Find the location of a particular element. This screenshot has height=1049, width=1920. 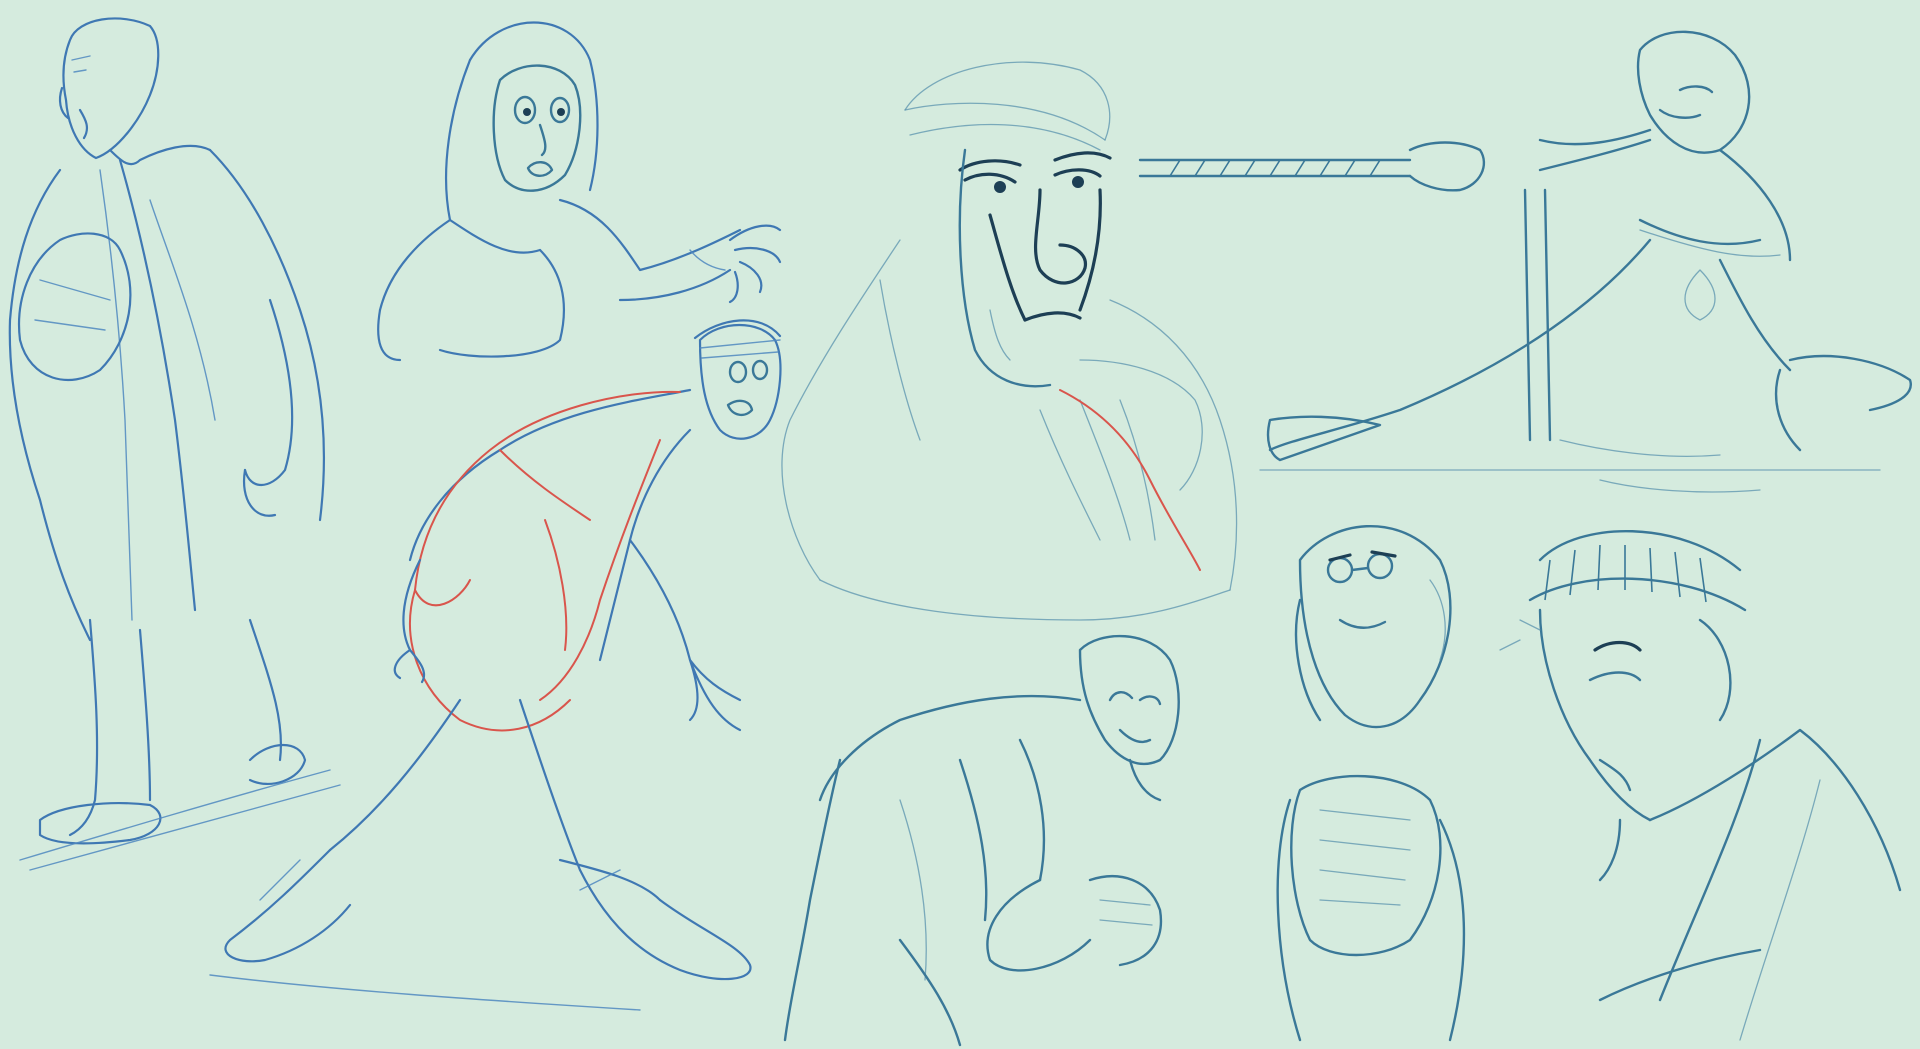

capped-man-portrait is located at coordinates (1009, 341).